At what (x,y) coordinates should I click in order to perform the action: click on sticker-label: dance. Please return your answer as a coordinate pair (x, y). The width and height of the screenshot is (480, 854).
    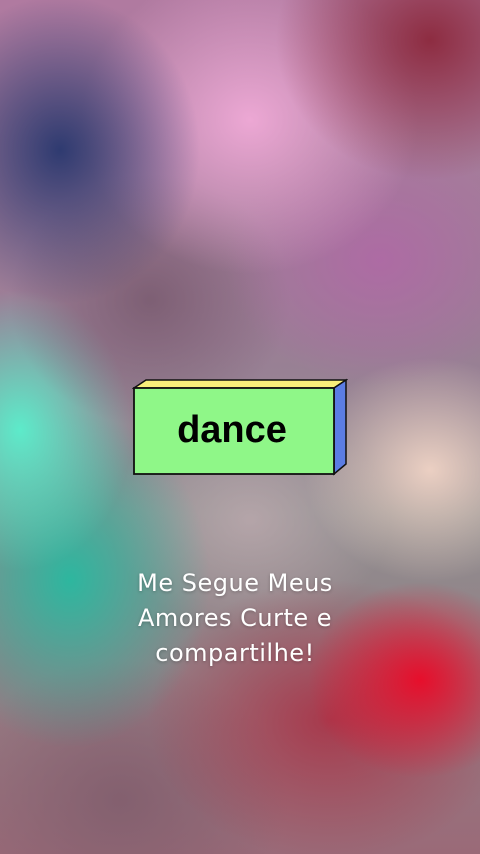
    Looking at the image, I should click on (232, 429).